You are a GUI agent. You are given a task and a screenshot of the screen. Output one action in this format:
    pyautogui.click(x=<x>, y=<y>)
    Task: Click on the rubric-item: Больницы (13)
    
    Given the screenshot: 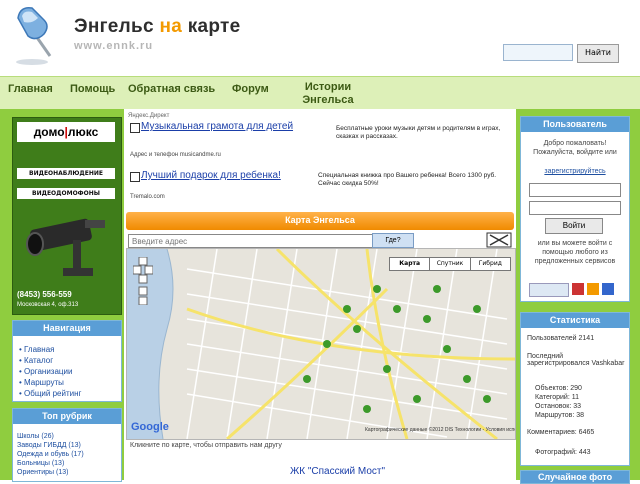 What is the action you would take?
    pyautogui.click(x=40, y=463)
    